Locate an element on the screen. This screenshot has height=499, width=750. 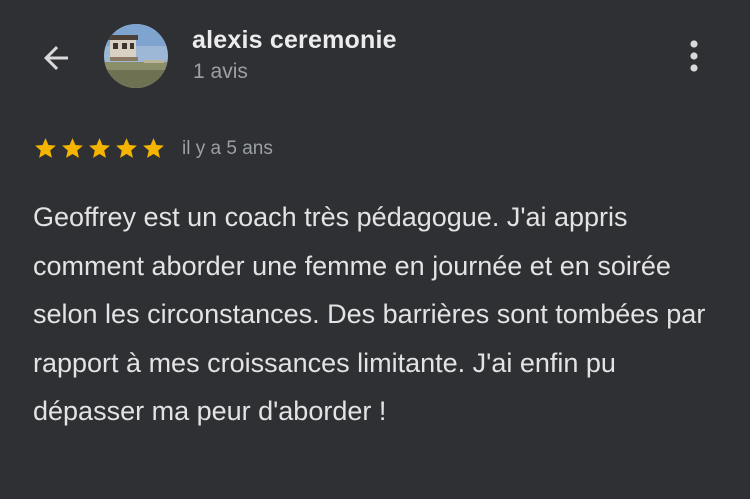
back-button is located at coordinates (56, 58).